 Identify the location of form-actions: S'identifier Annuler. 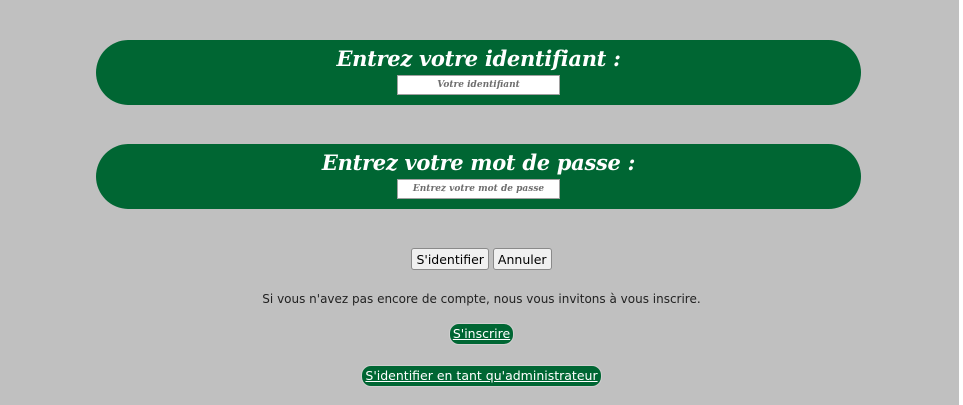
(481, 259).